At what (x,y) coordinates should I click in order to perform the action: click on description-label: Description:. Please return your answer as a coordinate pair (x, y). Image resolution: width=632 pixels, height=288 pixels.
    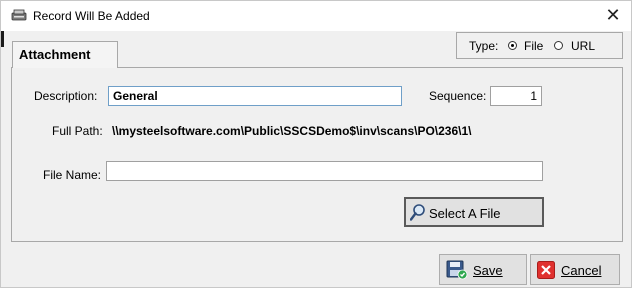
    Looking at the image, I should click on (66, 96).